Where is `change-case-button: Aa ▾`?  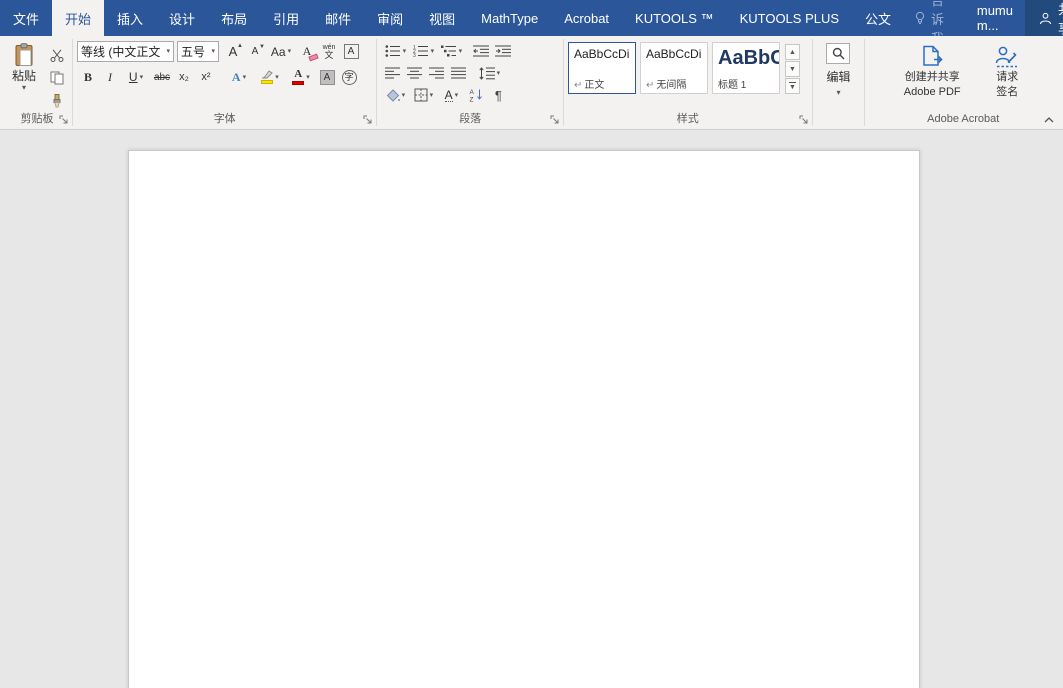
change-case-button: Aa ▾ is located at coordinates (281, 52).